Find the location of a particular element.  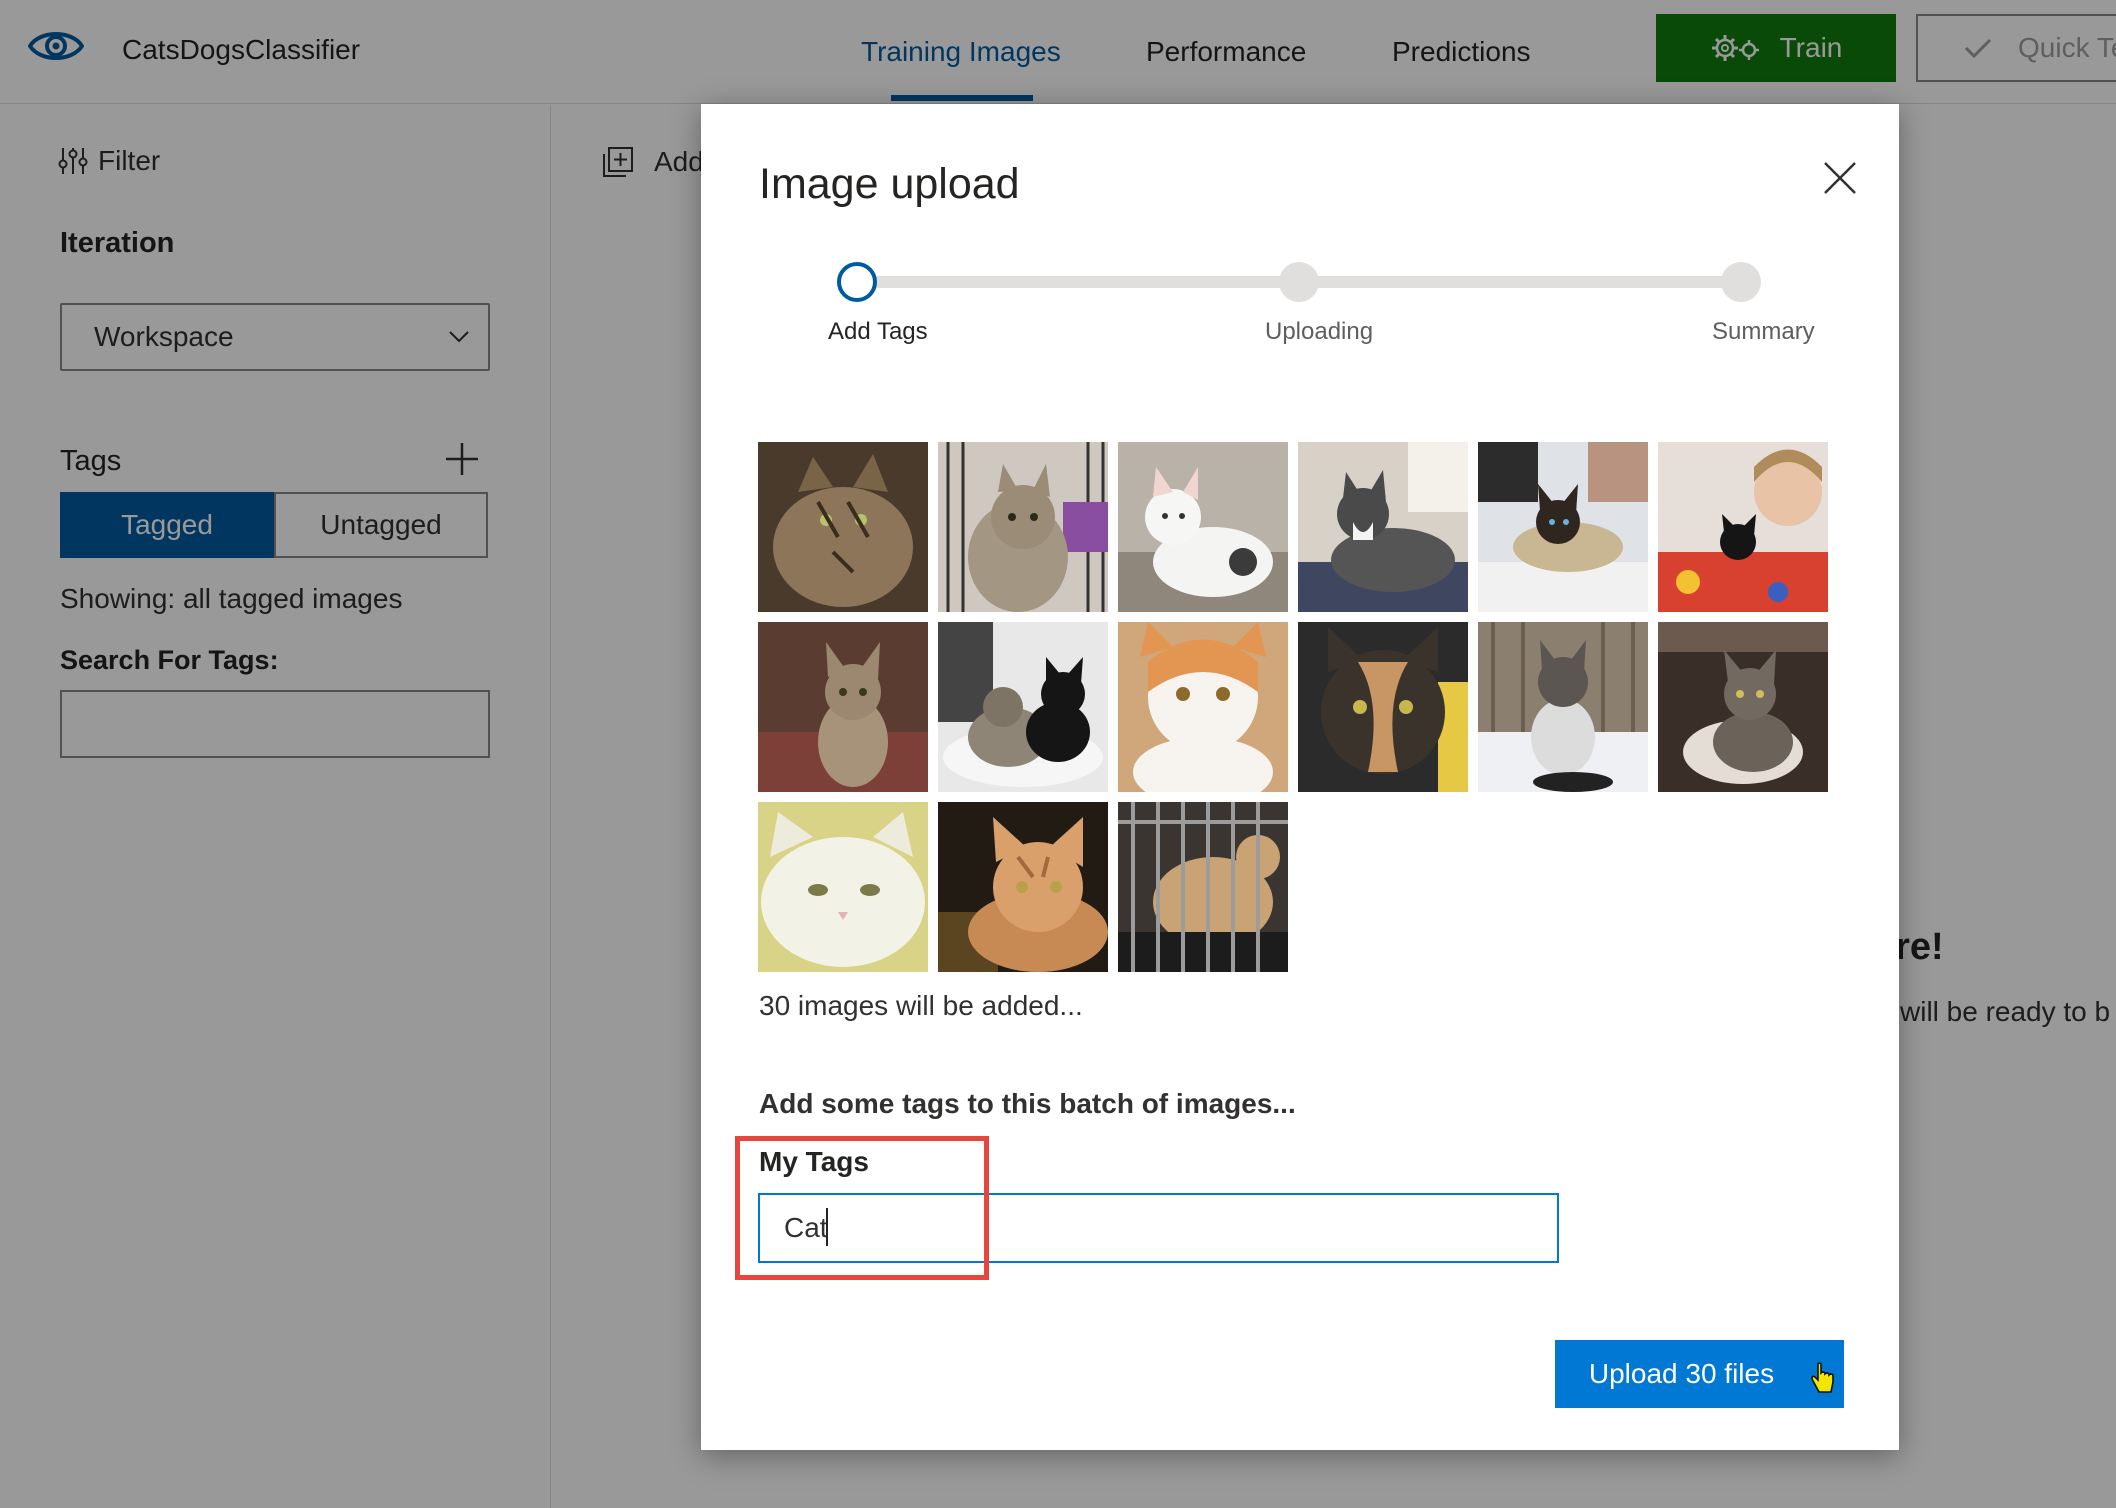

upload-files-button: Upload 30 files is located at coordinates (1699, 1374).